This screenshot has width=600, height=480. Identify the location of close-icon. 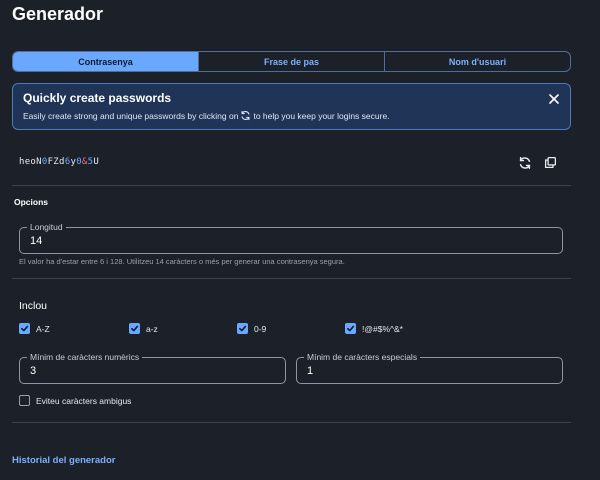
(554, 98).